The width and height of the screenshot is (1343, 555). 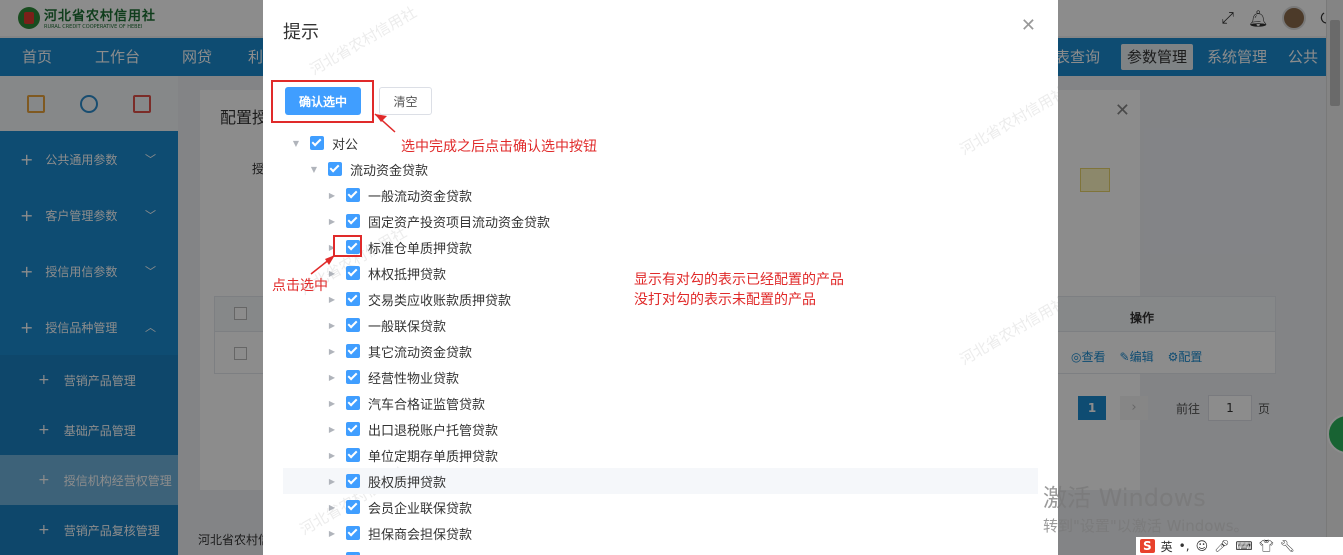 What do you see at coordinates (399, 507) in the screenshot?
I see `tree-node: ▶ 会员企业联保贷款` at bounding box center [399, 507].